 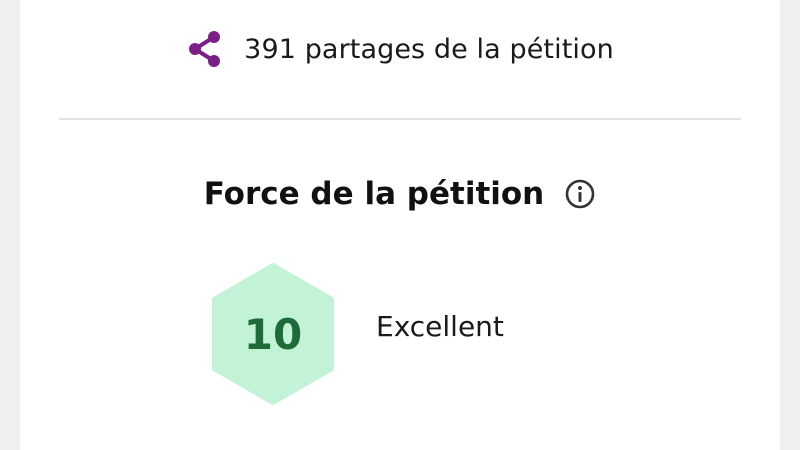 I want to click on section-divider, so click(x=400, y=119).